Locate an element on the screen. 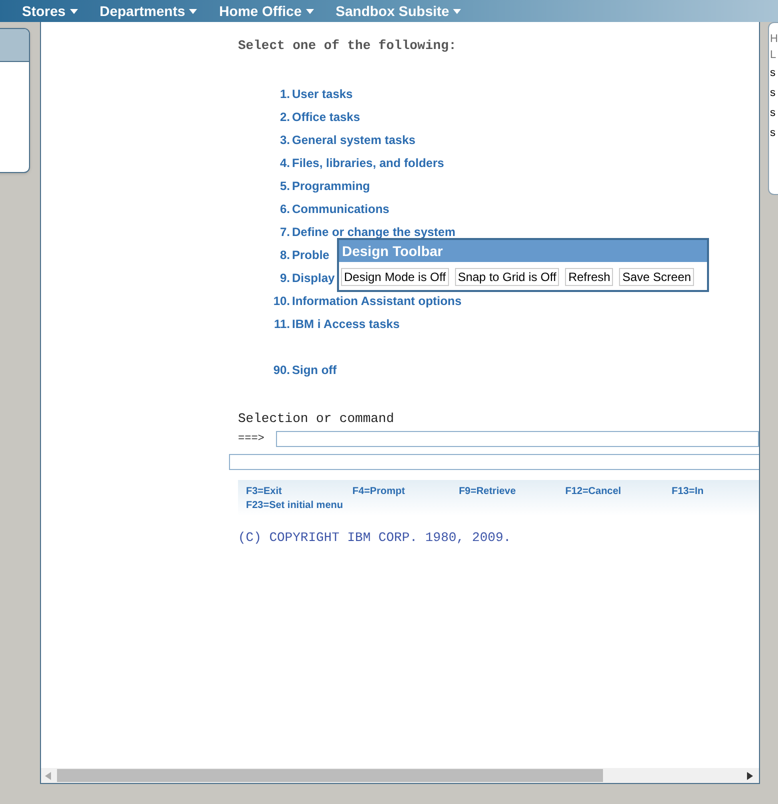  command-label: Selection or command is located at coordinates (317, 418).